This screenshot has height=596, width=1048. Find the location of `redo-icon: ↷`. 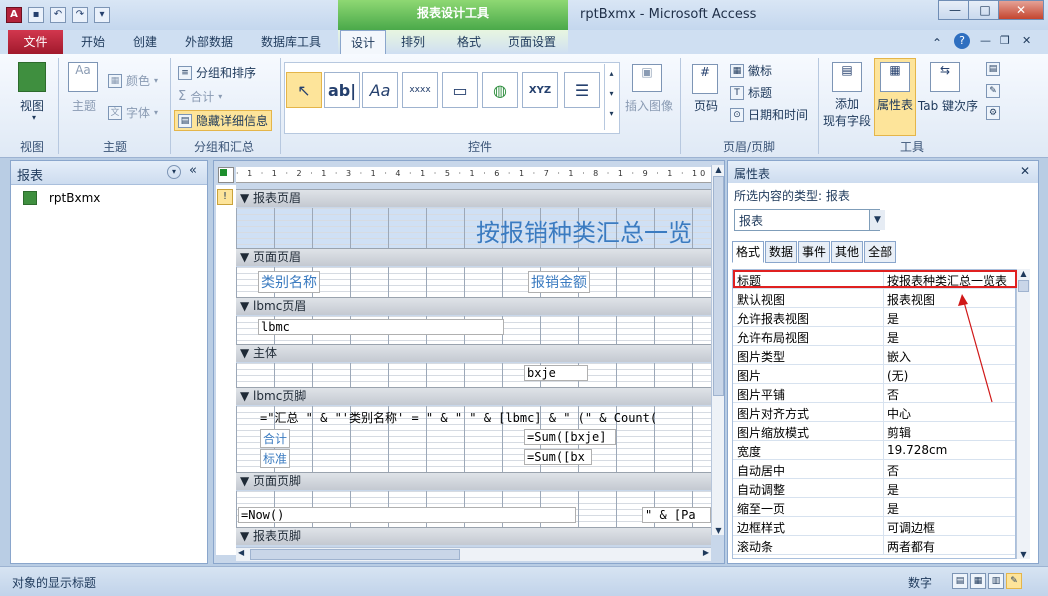

redo-icon: ↷ is located at coordinates (80, 15).